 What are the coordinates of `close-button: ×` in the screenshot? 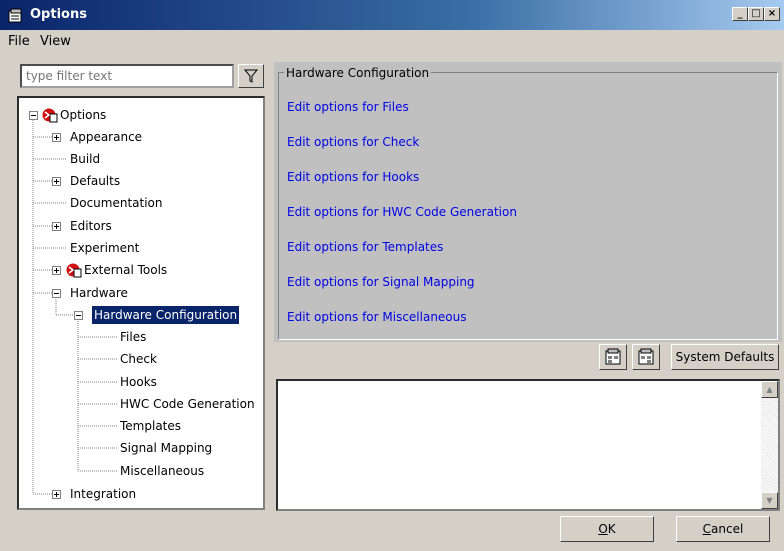 It's located at (772, 14).